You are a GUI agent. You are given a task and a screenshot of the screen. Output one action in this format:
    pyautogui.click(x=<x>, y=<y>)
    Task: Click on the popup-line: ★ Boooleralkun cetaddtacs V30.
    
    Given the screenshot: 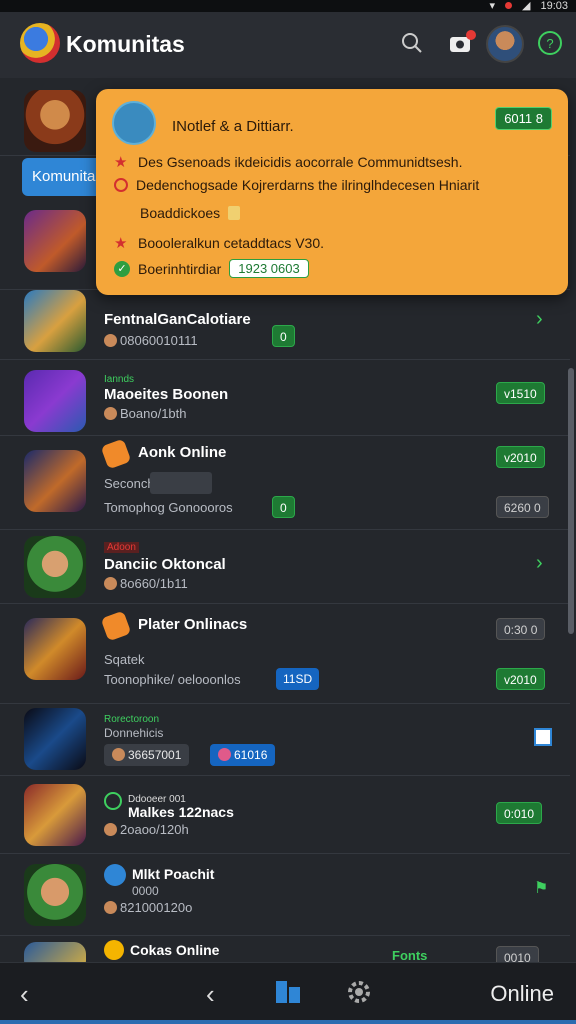 What is the action you would take?
    pyautogui.click(x=219, y=243)
    